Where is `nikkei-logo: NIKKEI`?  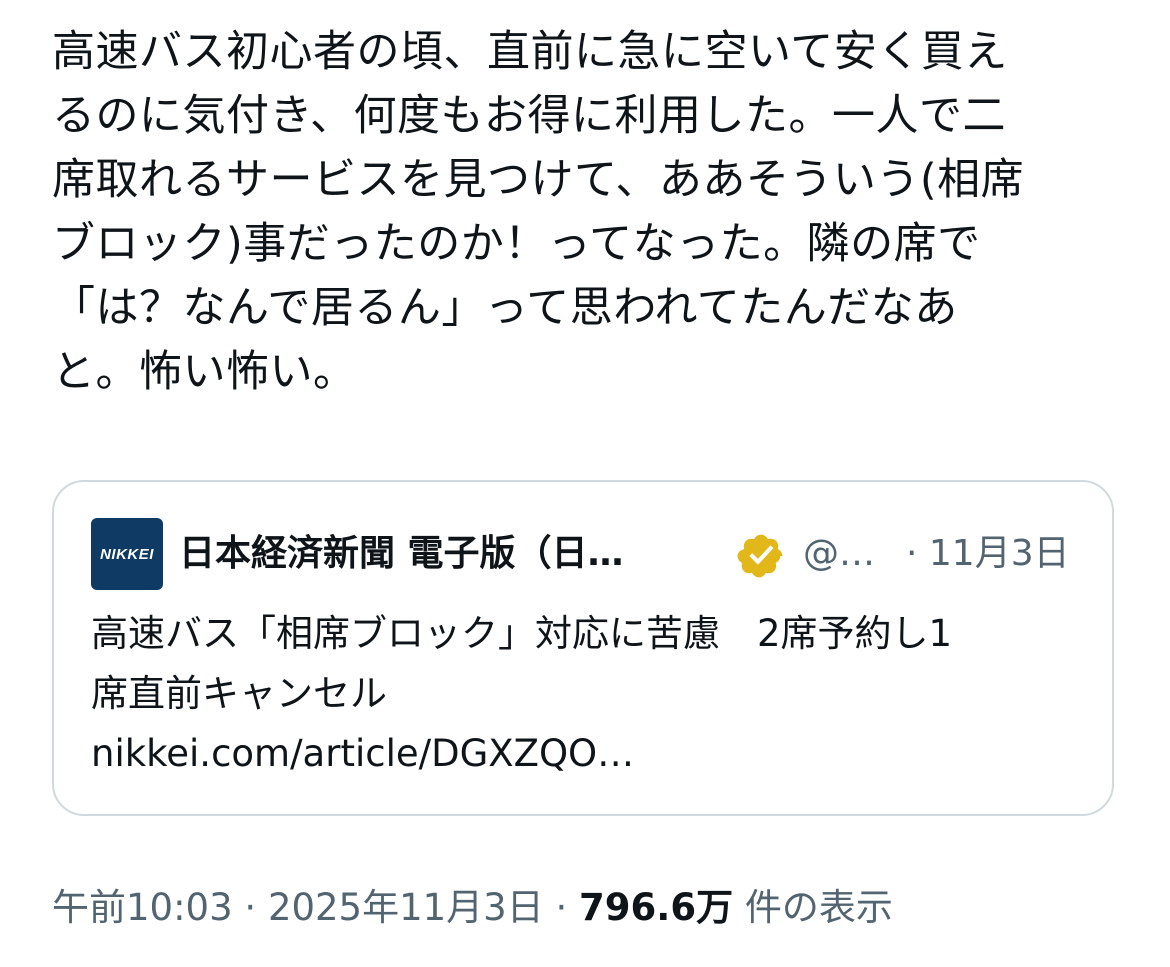
nikkei-logo: NIKKEI is located at coordinates (127, 554).